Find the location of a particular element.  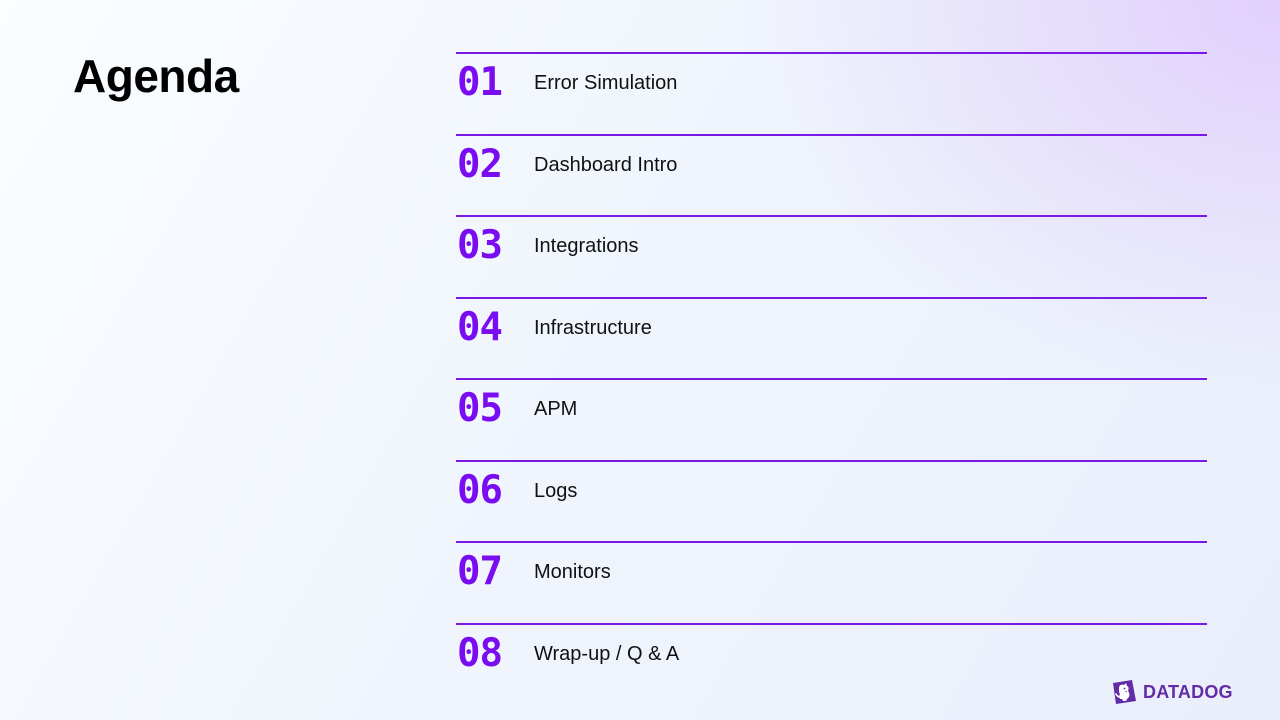

agenda-item-number: 01 is located at coordinates (480, 82).